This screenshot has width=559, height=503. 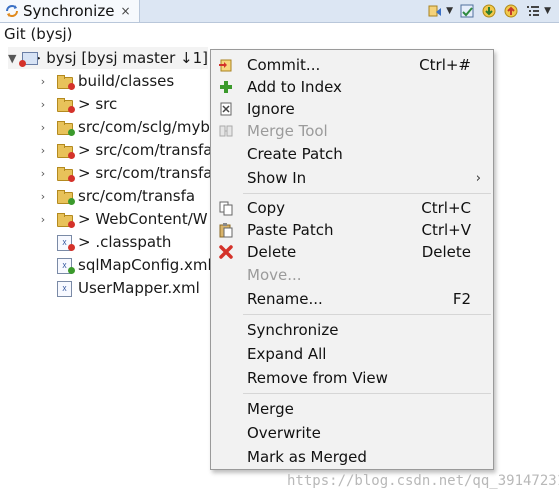 What do you see at coordinates (118, 58) in the screenshot?
I see `tree-root-label: > bysj [bysj master ↓1]` at bounding box center [118, 58].